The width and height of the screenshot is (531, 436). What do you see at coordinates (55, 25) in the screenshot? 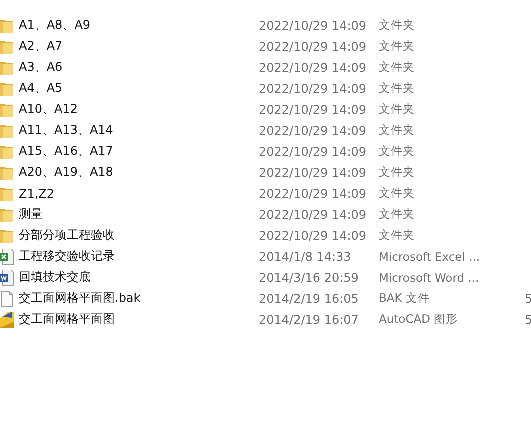
I see `file-name: A1、A8、A9` at bounding box center [55, 25].